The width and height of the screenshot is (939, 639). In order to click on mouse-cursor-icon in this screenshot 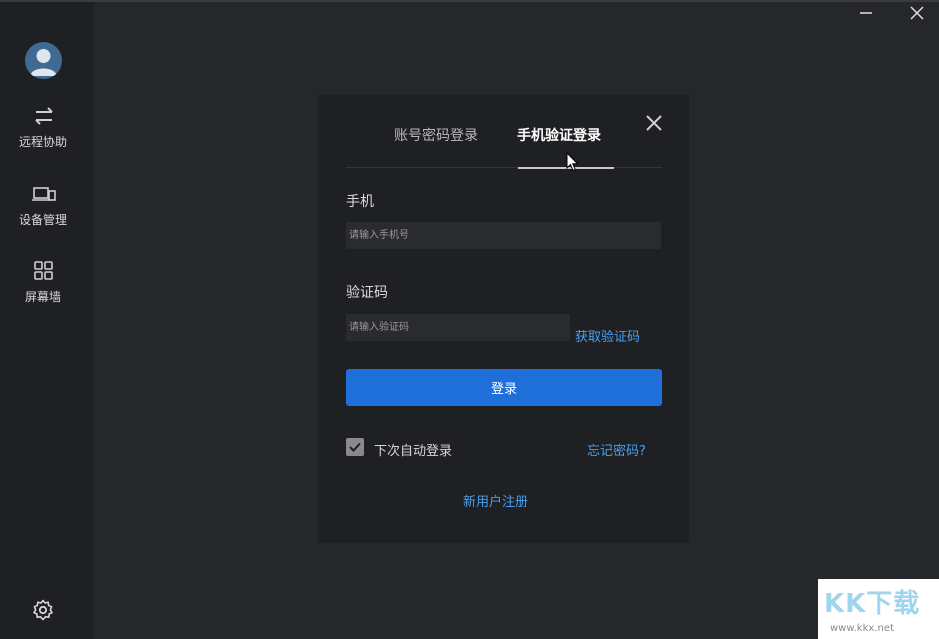, I will do `click(573, 161)`.